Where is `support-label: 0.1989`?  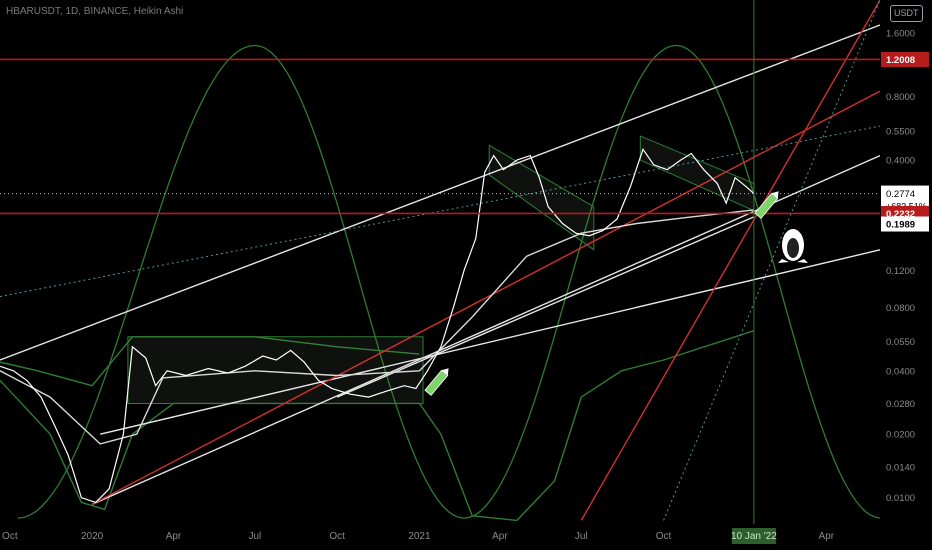 support-label: 0.1989 is located at coordinates (900, 225).